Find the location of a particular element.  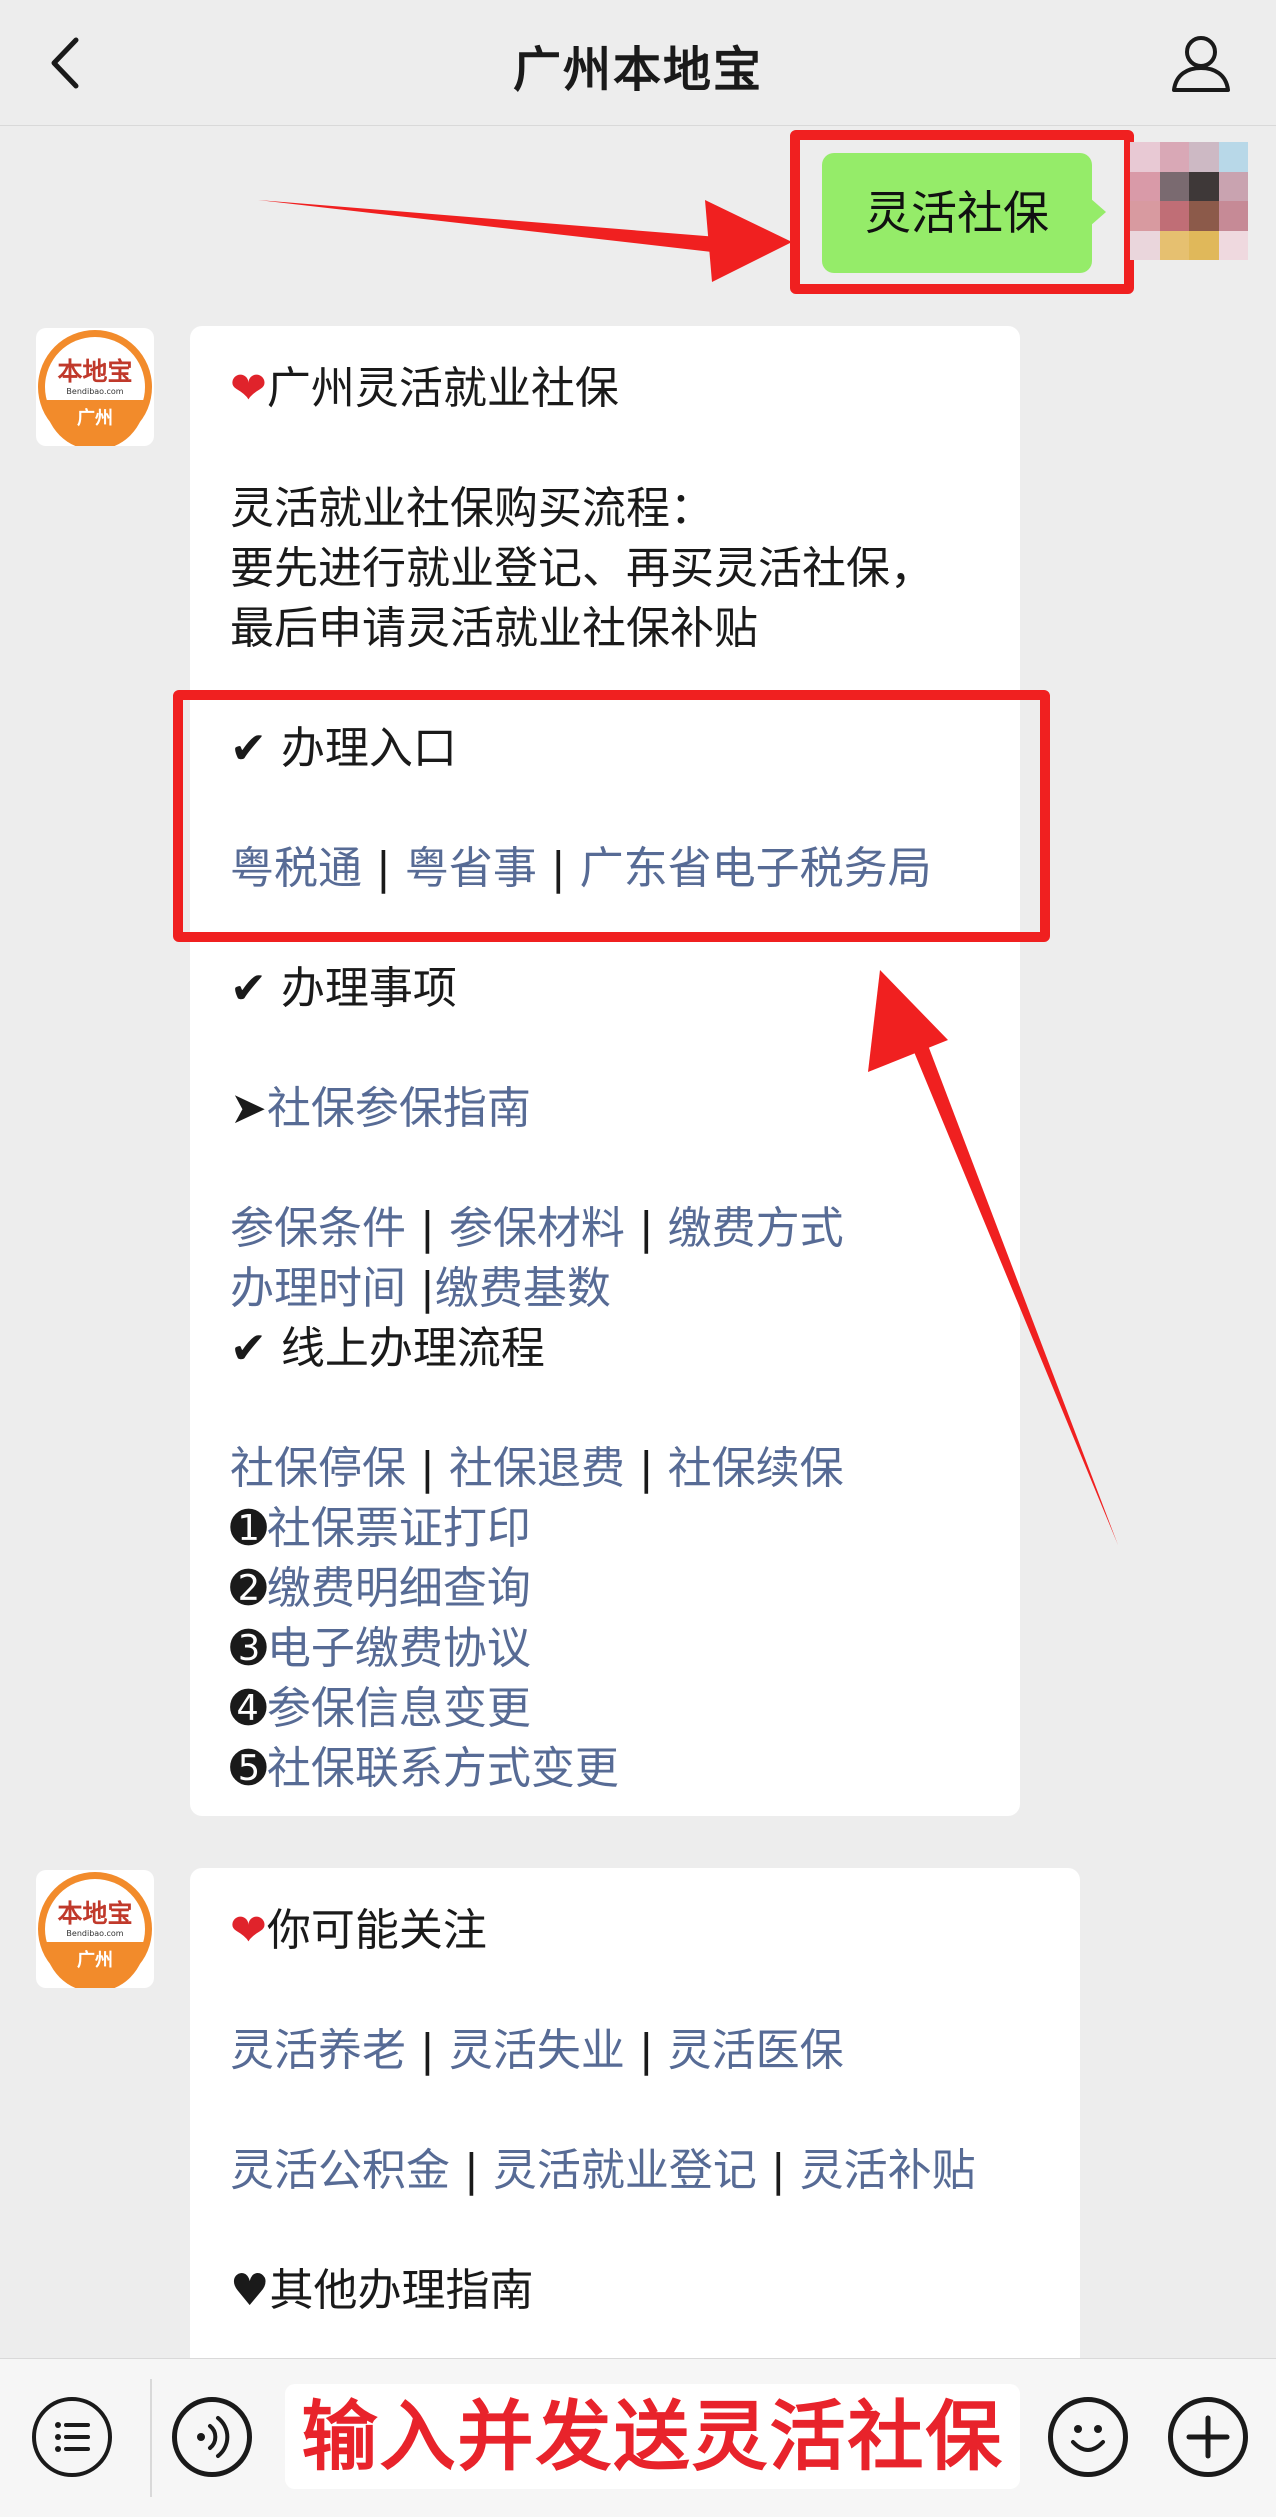

menu-icon is located at coordinates (72, 2437).